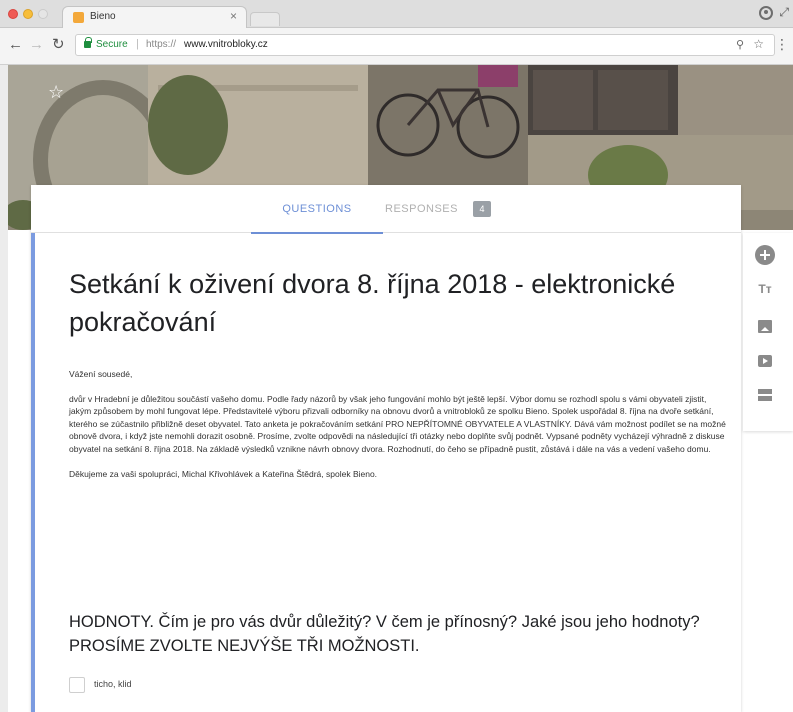 The width and height of the screenshot is (793, 712). I want to click on option-label: ticho, klid, so click(113, 684).